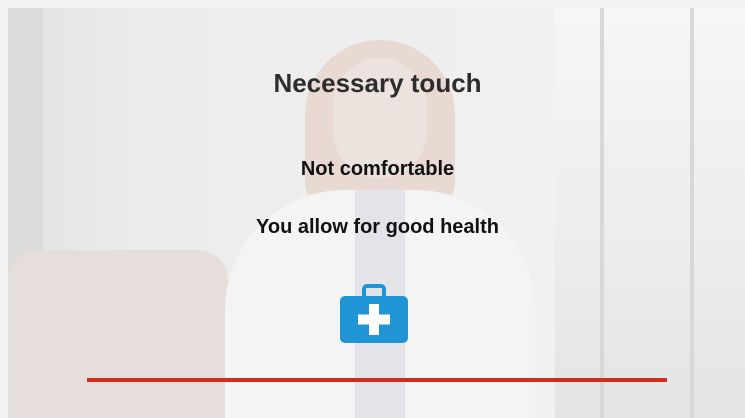 The image size is (745, 418). I want to click on bottom-divider-line, so click(377, 380).